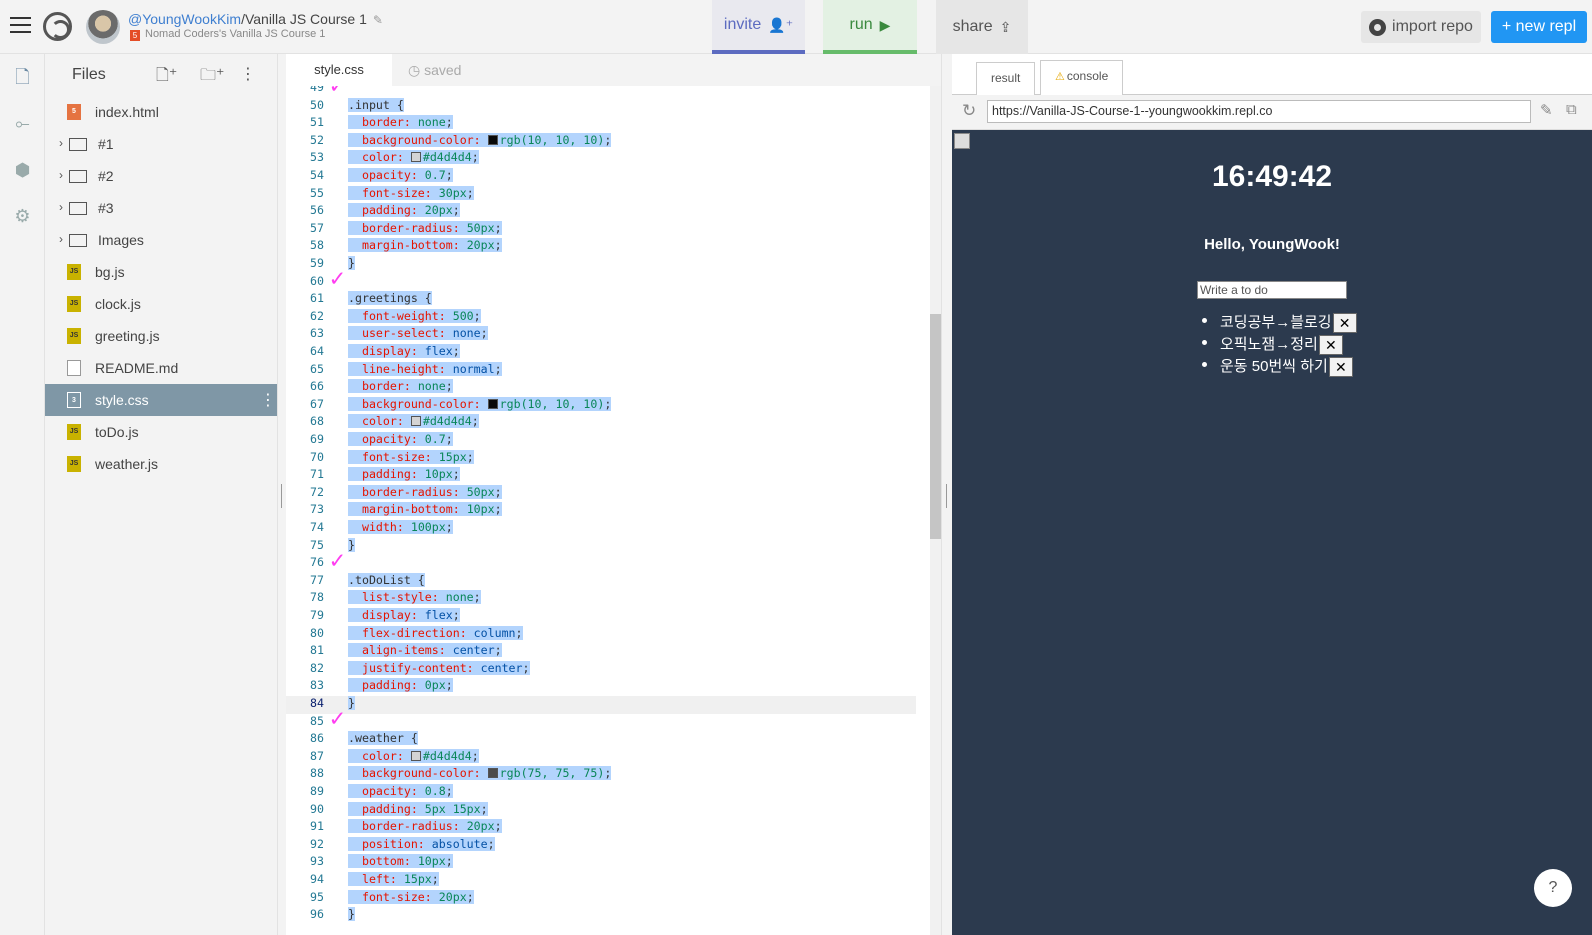  Describe the element at coordinates (184, 19) in the screenshot. I see `user-link: @YoungWookKim` at that location.